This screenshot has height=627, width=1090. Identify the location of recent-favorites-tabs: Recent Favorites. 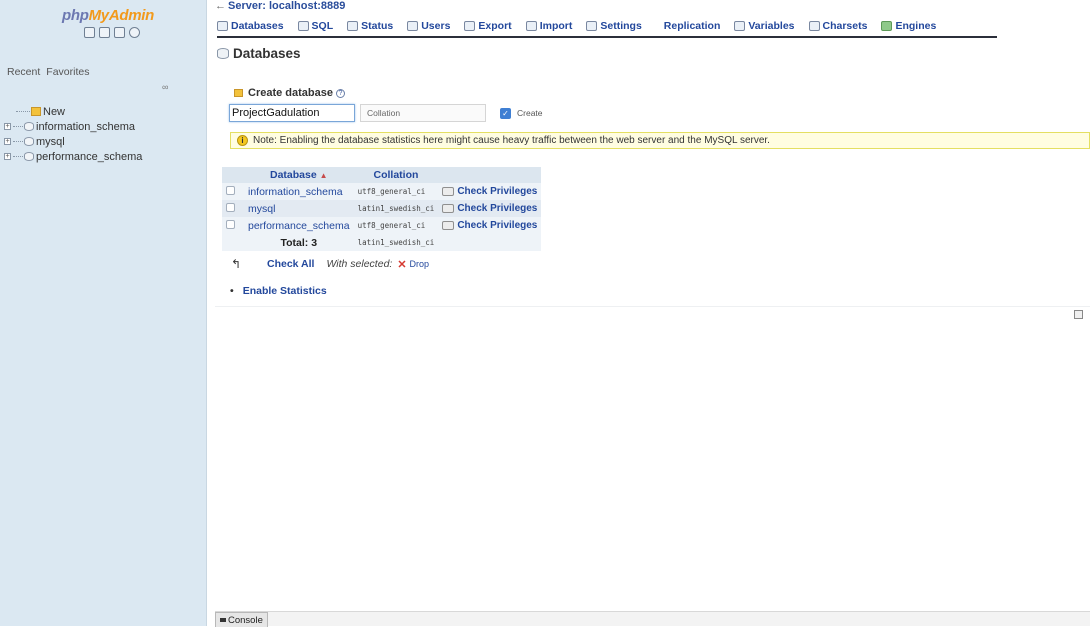
(48, 72).